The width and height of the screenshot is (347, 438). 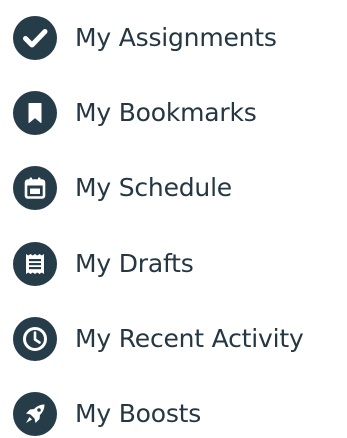 What do you see at coordinates (189, 338) in the screenshot?
I see `menu-item-label: My Recent Activity` at bounding box center [189, 338].